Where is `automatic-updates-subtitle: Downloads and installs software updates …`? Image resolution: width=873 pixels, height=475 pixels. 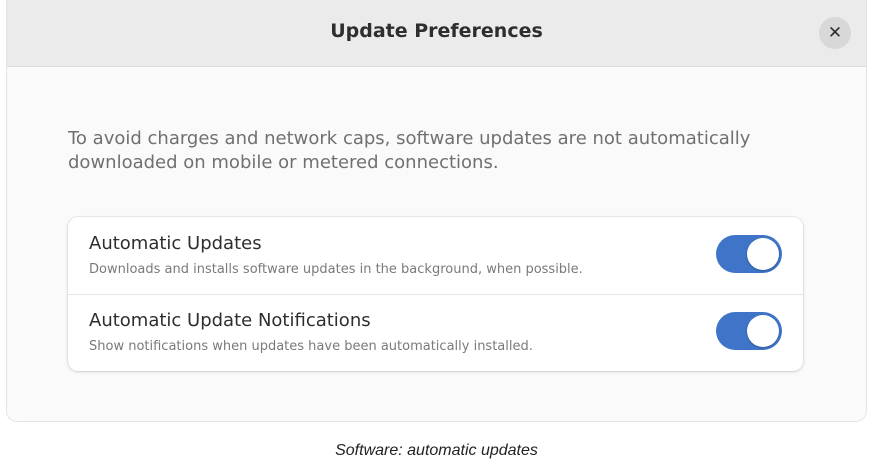 automatic-updates-subtitle: Downloads and installs software updates … is located at coordinates (336, 269).